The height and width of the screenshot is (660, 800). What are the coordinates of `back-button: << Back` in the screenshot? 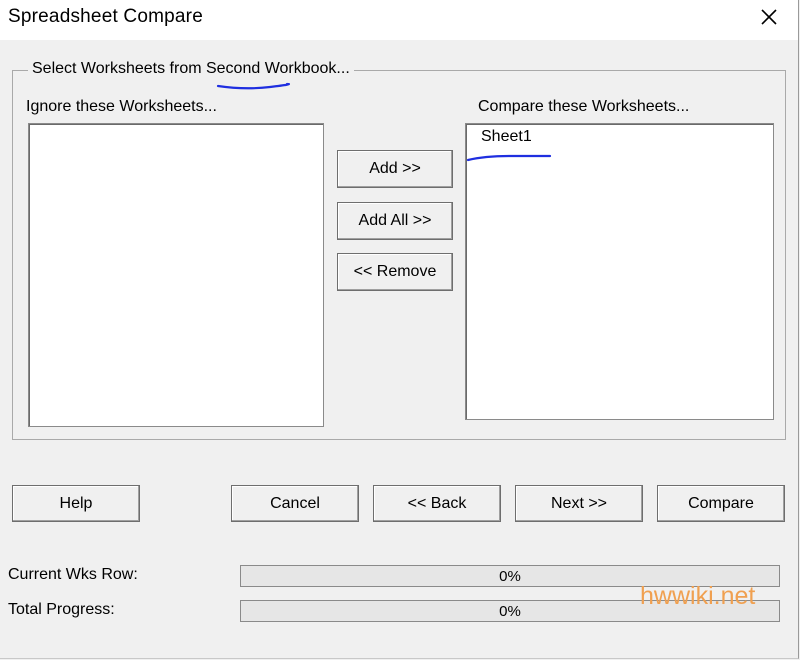 It's located at (437, 503).